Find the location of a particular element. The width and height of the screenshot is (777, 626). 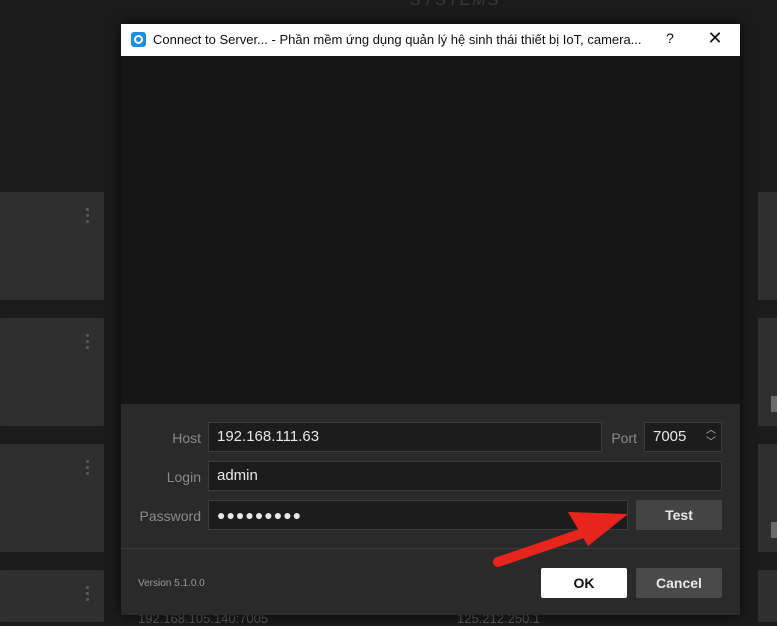

dialog-footer: Version 5.1.0.0 OK Cancel is located at coordinates (430, 581).